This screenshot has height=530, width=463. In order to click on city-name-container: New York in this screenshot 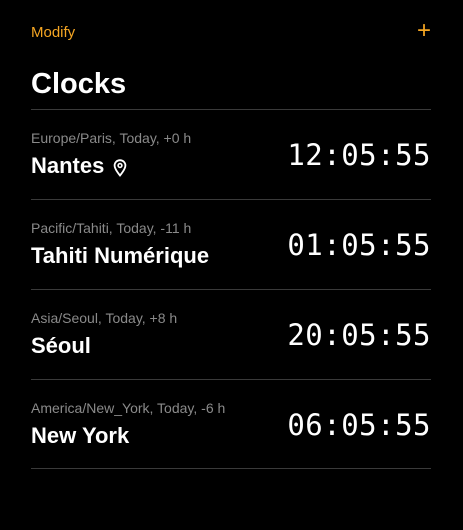, I will do `click(80, 436)`.